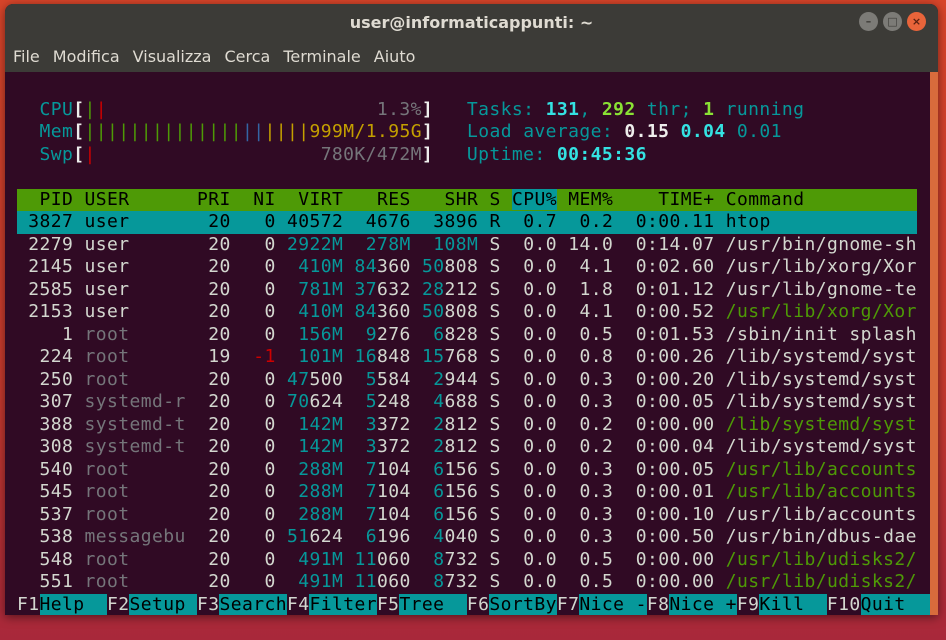 This screenshot has width=946, height=640. Describe the element at coordinates (298, 604) in the screenshot. I see `fkey-f4: F4` at that location.